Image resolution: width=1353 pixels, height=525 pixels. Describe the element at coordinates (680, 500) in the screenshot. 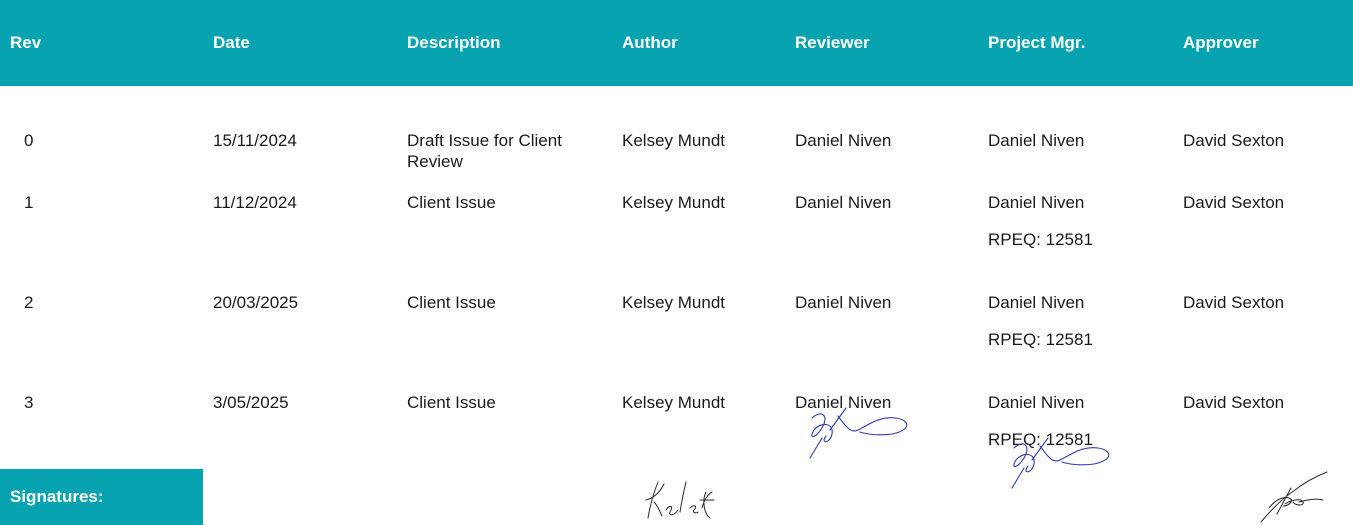

I see `author-signature-image` at that location.